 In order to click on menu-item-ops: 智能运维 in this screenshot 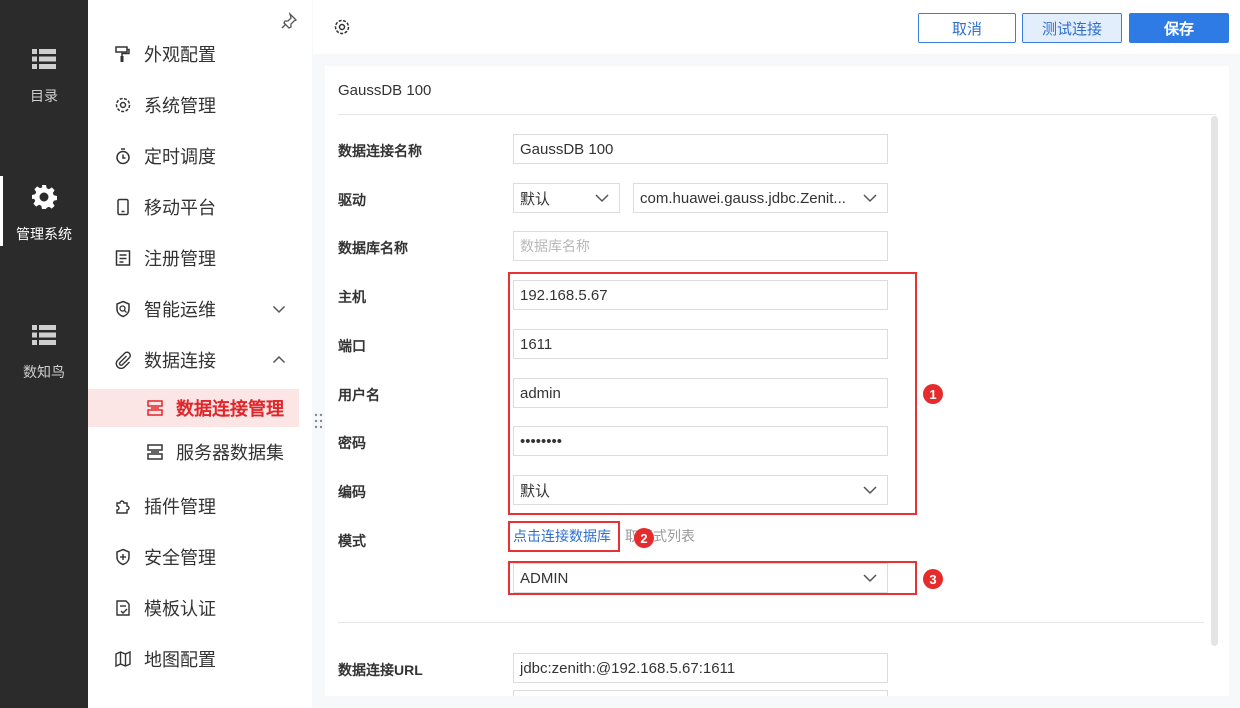, I will do `click(200, 309)`.